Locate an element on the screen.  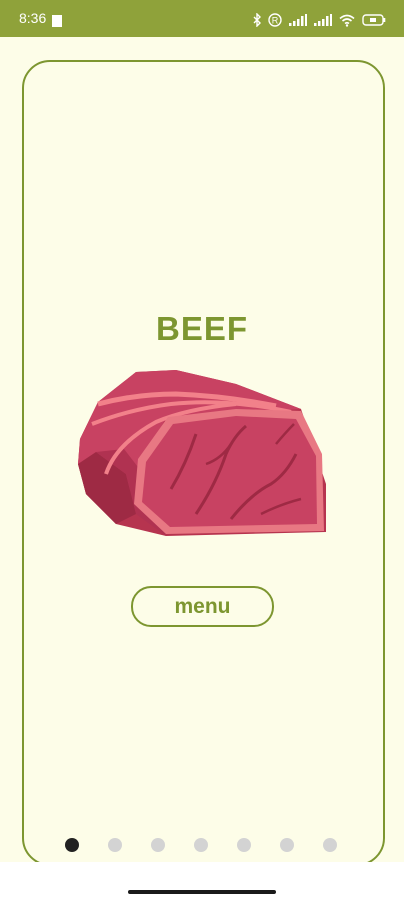
menu-button: menu is located at coordinates (202, 606).